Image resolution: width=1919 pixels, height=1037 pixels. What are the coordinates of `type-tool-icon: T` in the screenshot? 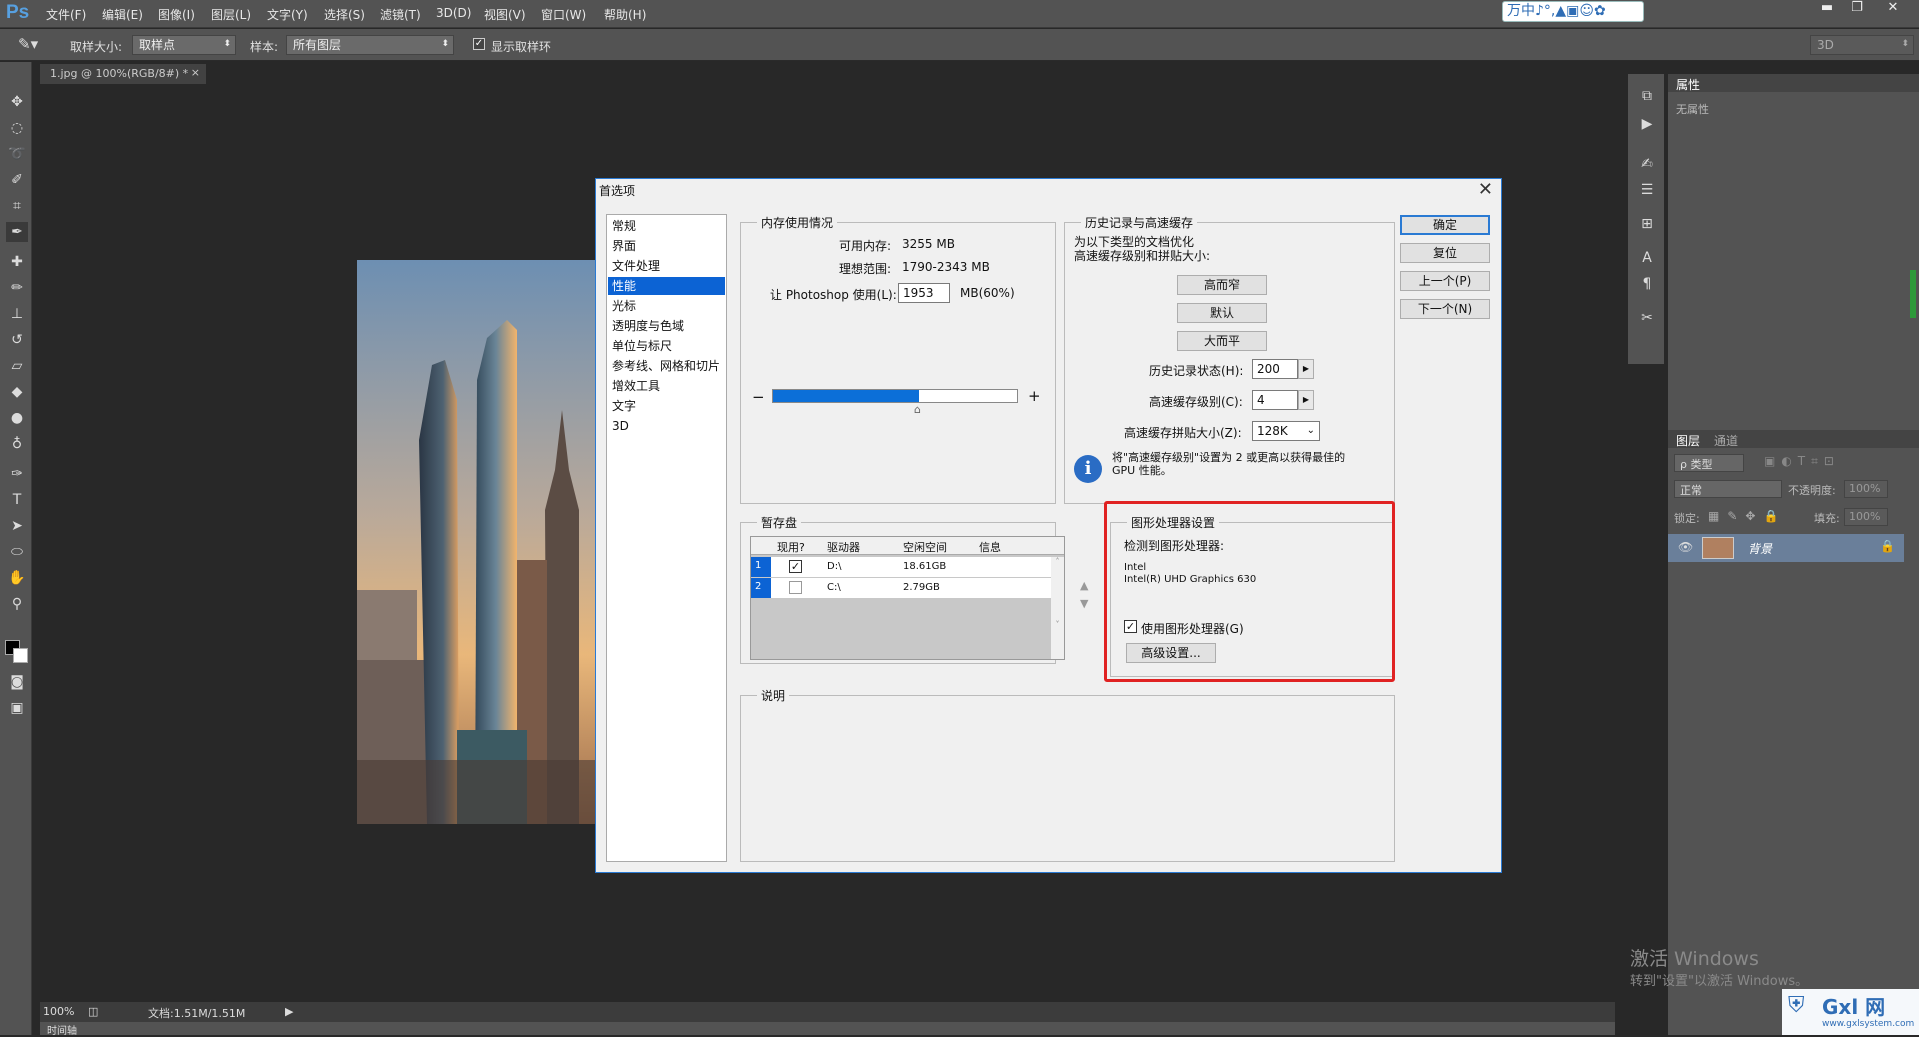 It's located at (17, 500).